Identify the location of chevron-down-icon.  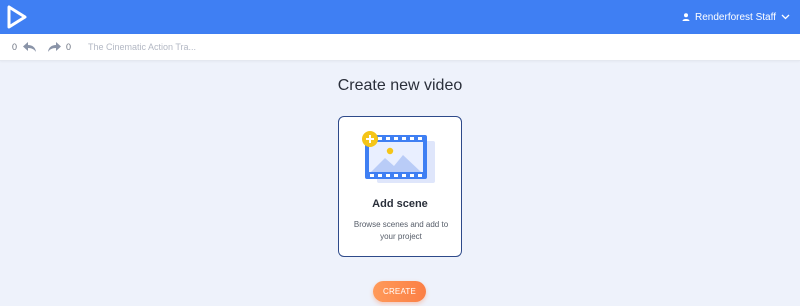
(785, 17).